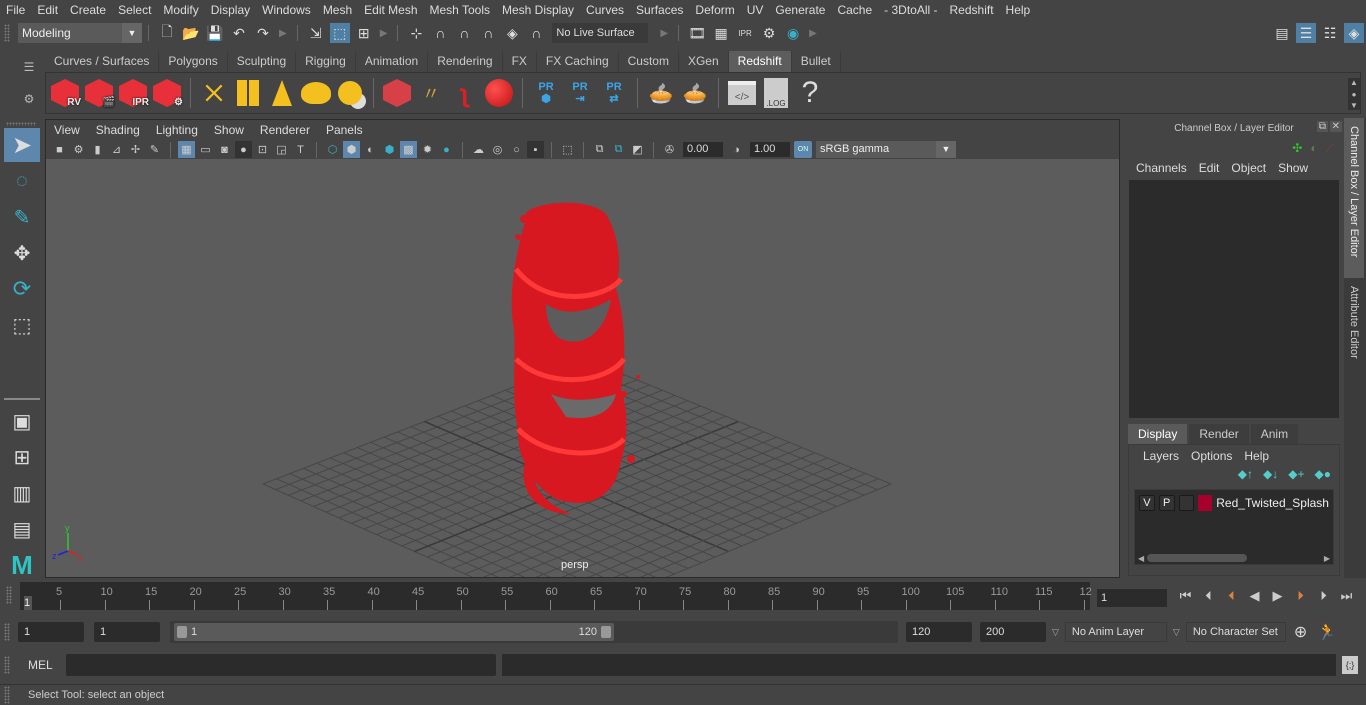 This screenshot has height=705, width=1366. Describe the element at coordinates (538, 10) in the screenshot. I see `menu-mesh-display: Mesh Display` at that location.